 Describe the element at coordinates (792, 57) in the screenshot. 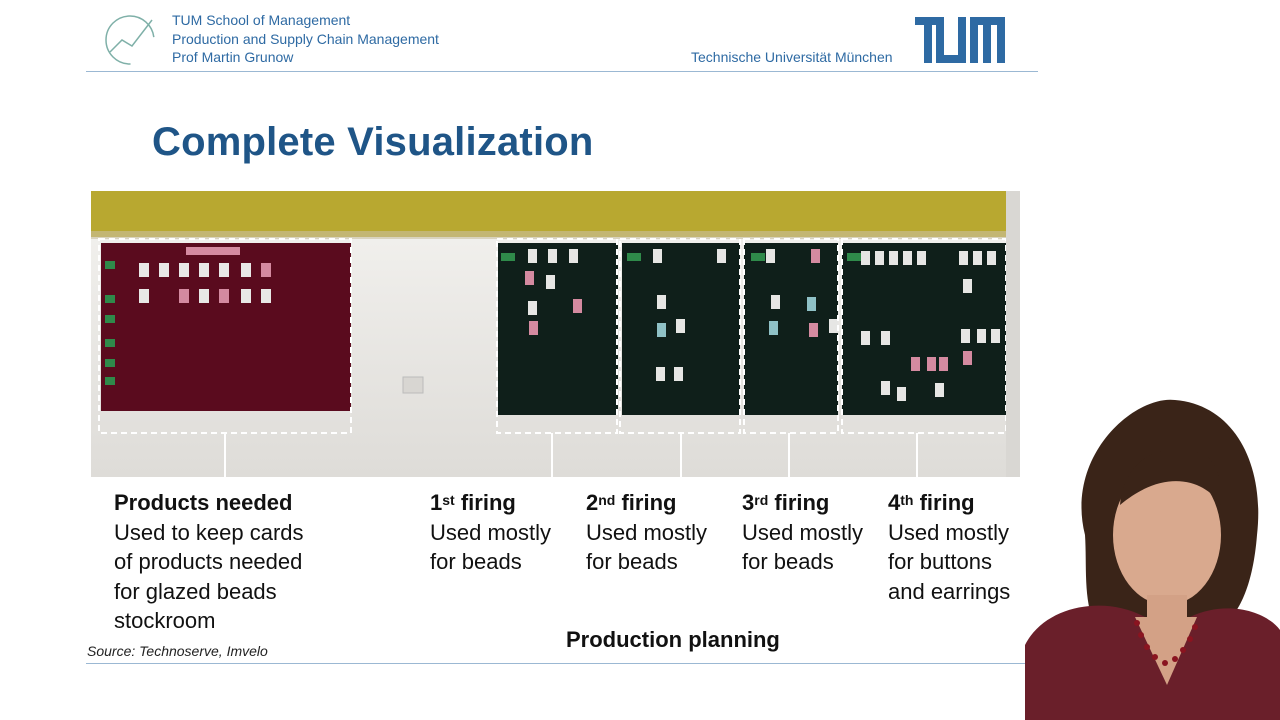

I see `university-name: Technische Universität München` at that location.